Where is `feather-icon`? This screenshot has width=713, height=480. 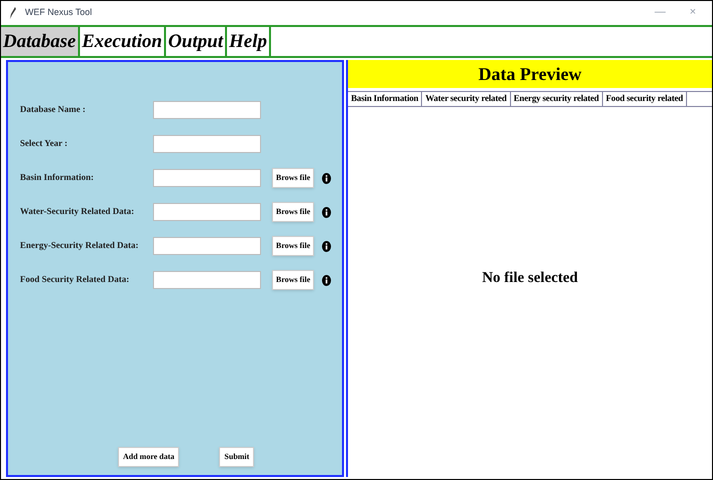
feather-icon is located at coordinates (13, 12).